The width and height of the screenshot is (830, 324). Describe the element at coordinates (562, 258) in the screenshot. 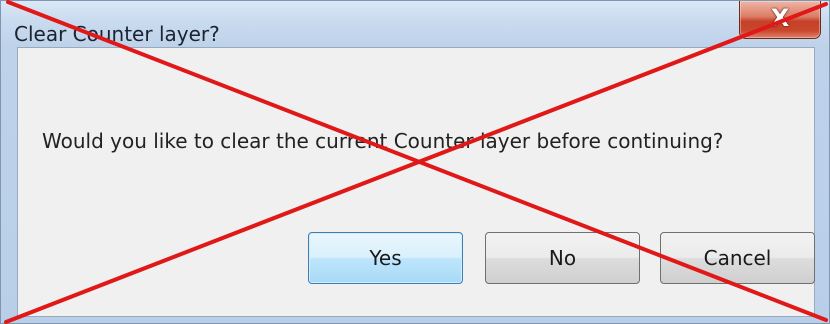

I see `no-button: No` at that location.